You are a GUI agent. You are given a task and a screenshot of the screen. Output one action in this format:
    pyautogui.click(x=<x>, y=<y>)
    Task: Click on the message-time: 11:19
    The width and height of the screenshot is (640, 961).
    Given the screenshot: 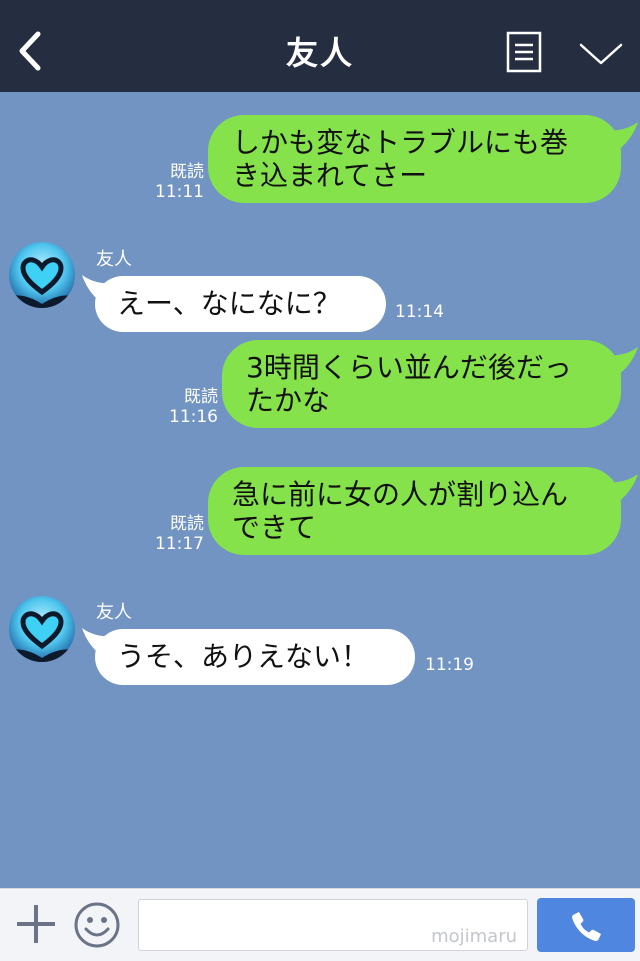 What is the action you would take?
    pyautogui.click(x=449, y=665)
    